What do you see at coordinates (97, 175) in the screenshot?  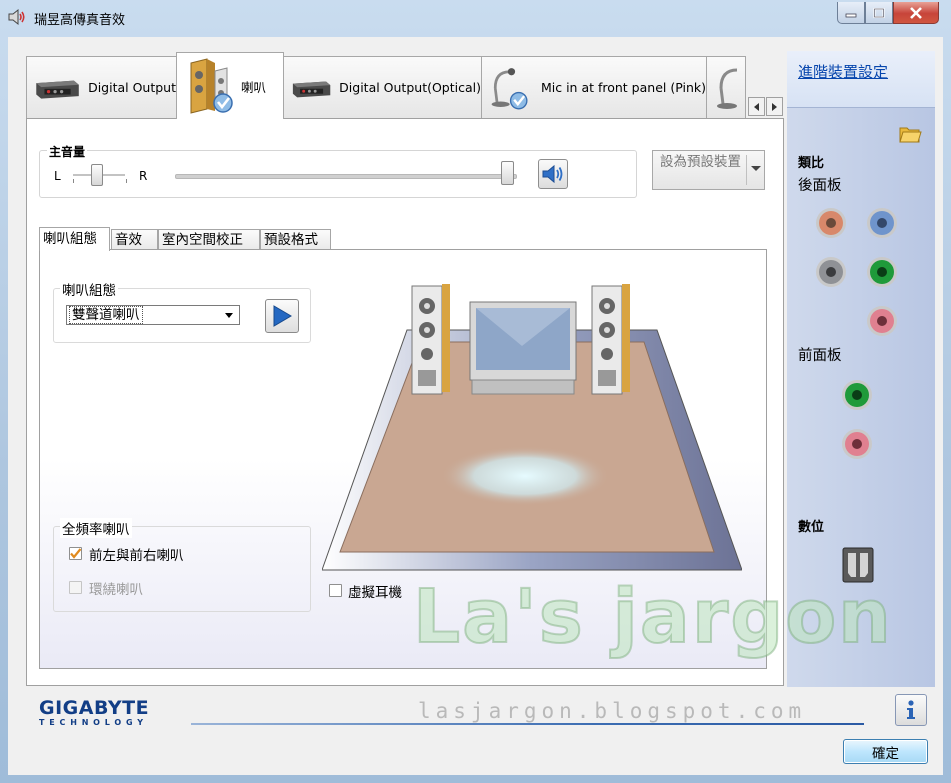 I see `balance-slider-thumb` at bounding box center [97, 175].